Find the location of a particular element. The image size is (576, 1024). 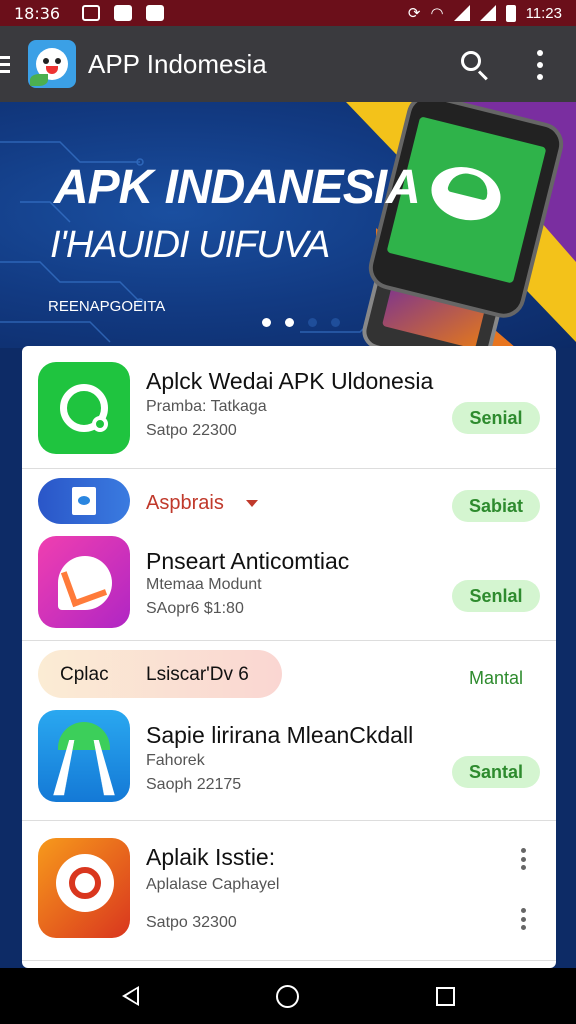

app-icon-pink is located at coordinates (84, 582).